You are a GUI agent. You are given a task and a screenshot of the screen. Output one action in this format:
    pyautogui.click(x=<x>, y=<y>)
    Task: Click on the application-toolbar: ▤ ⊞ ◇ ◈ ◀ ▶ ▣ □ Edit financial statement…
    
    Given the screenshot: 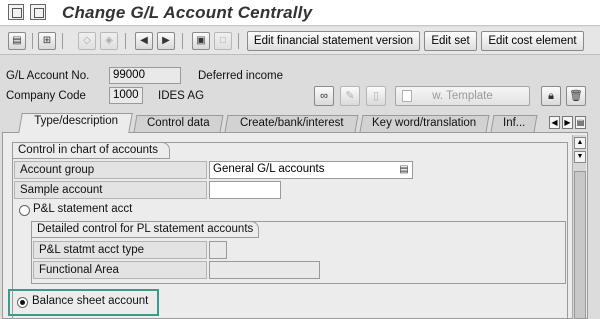 What is the action you would take?
    pyautogui.click(x=300, y=41)
    